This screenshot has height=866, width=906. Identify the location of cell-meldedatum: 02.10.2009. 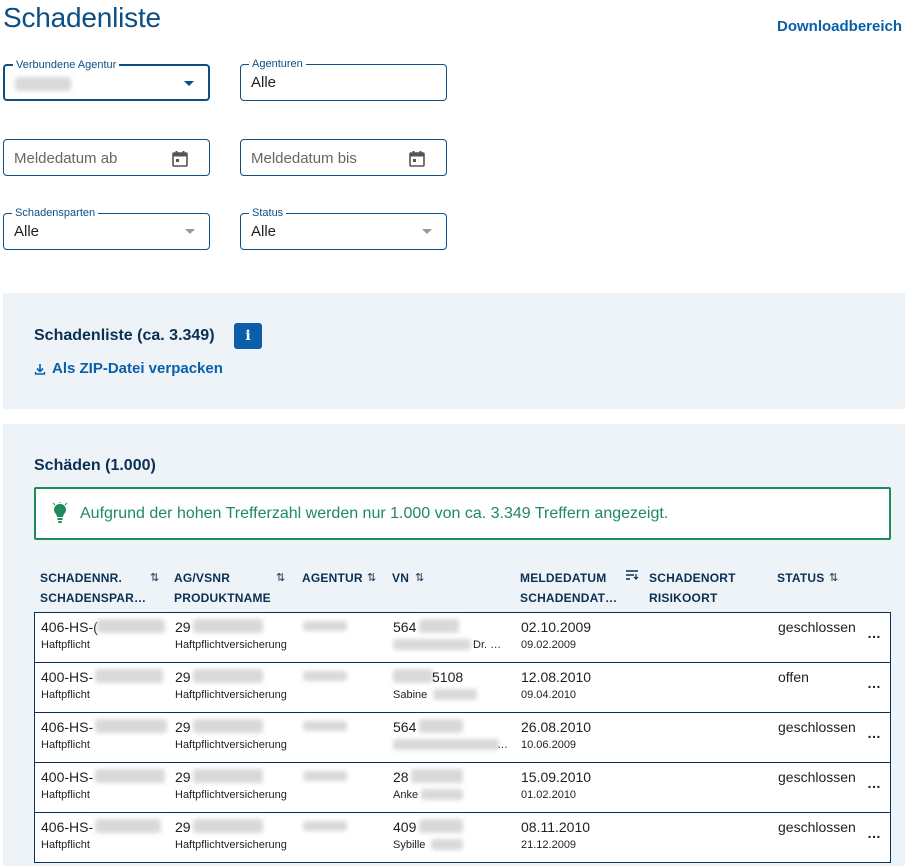
(556, 627).